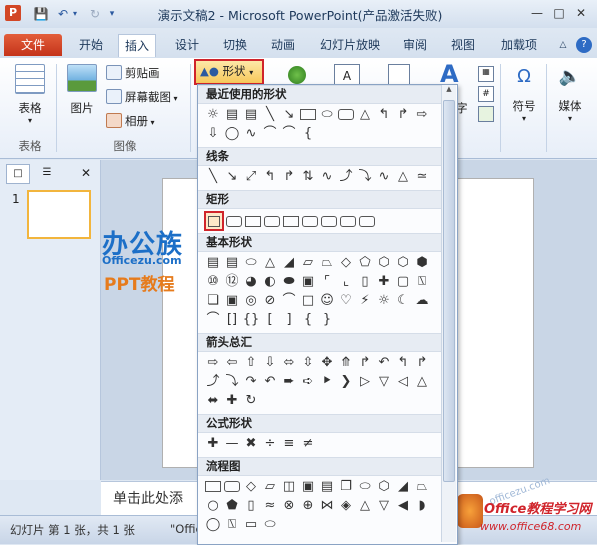 Image resolution: width=597 pixels, height=545 pixels. I want to click on curve-icon: ∿, so click(384, 177).